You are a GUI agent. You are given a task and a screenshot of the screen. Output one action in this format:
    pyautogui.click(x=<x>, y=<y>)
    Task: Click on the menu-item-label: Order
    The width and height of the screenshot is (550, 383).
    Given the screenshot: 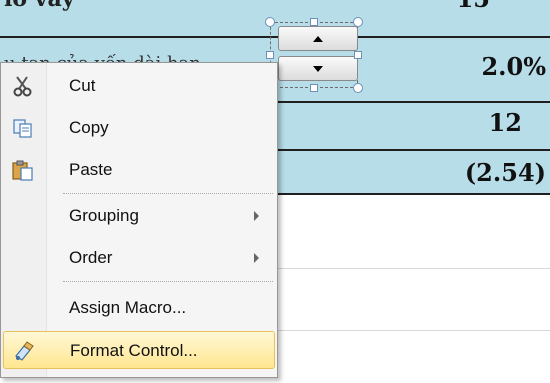 What is the action you would take?
    pyautogui.click(x=91, y=257)
    